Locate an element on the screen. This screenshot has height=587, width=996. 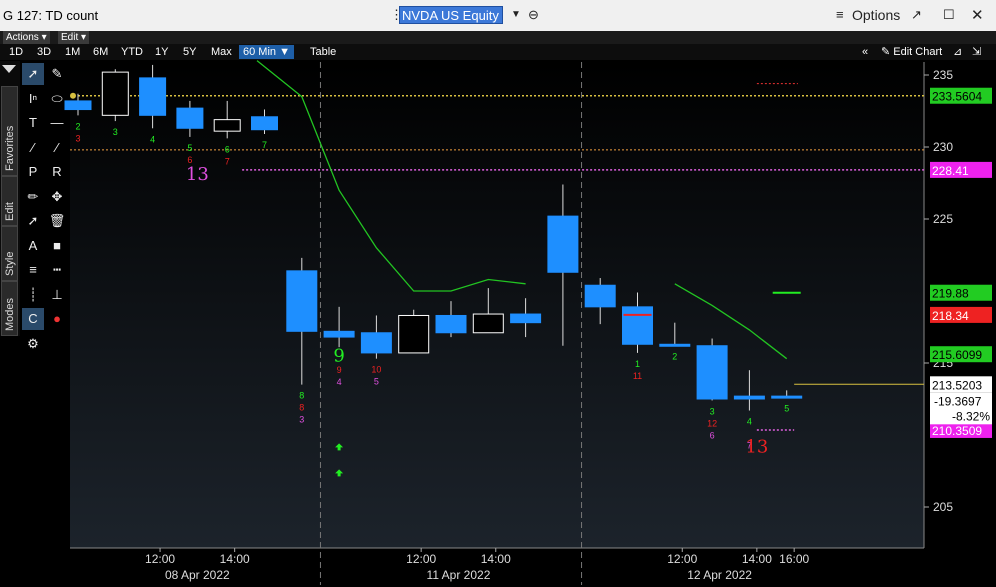
y-tick-label: 230 is located at coordinates (943, 147).